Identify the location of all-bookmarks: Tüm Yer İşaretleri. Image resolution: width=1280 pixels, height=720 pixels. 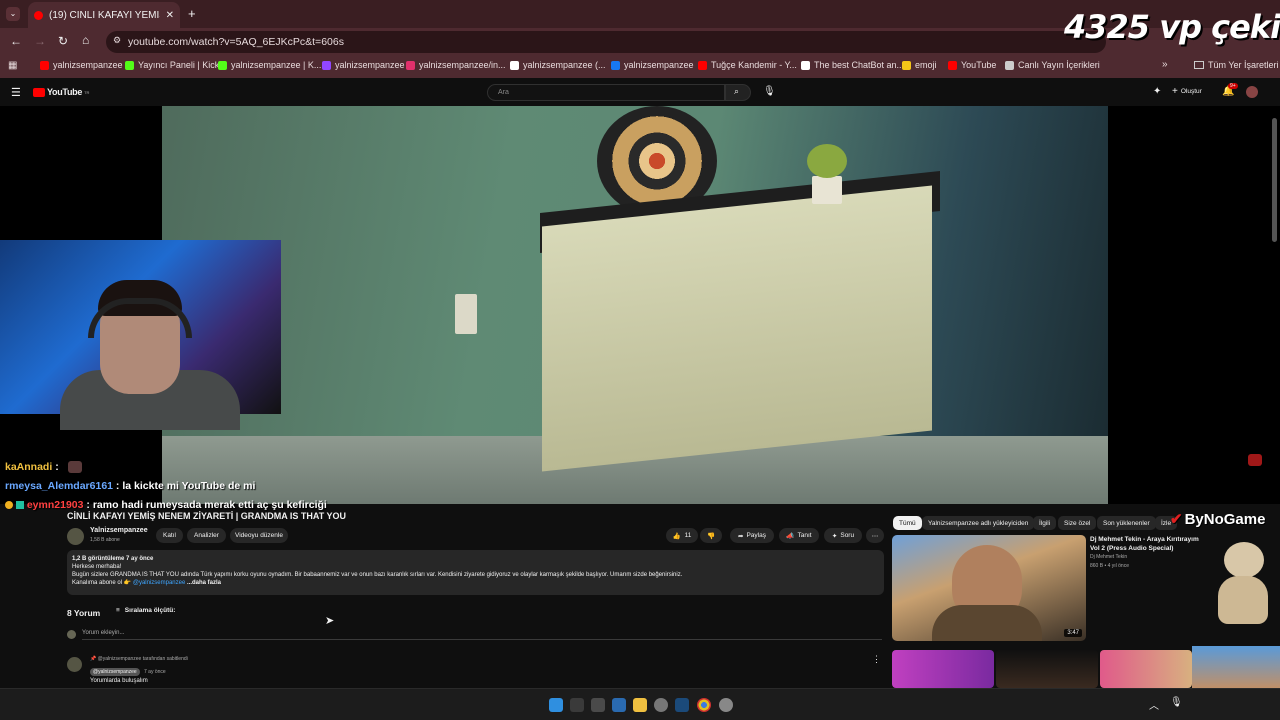
(1236, 65).